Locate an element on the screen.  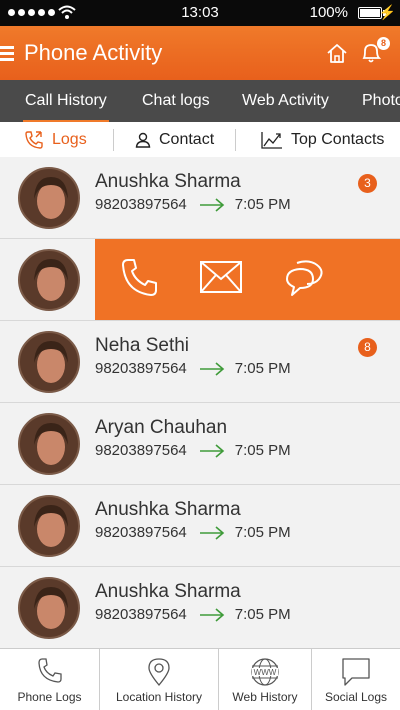
notification-badge: 8 is located at coordinates (383, 43).